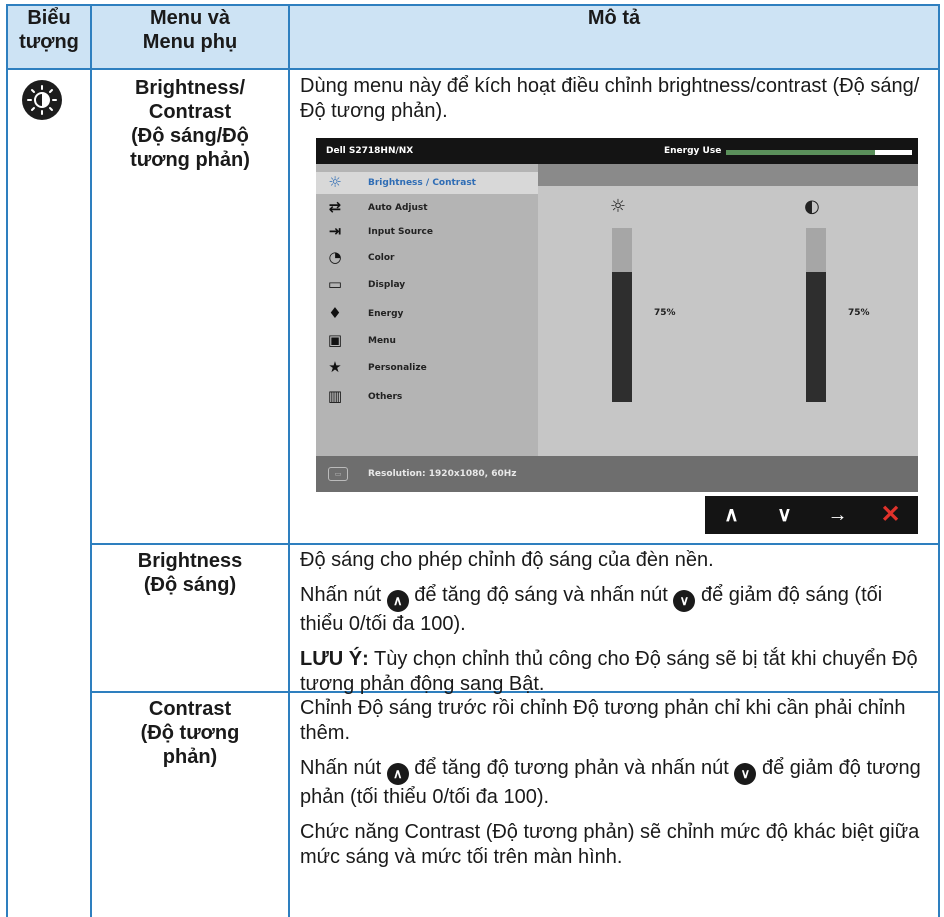 This screenshot has height=917, width=944. I want to click on contrast-value: 75%, so click(859, 313).